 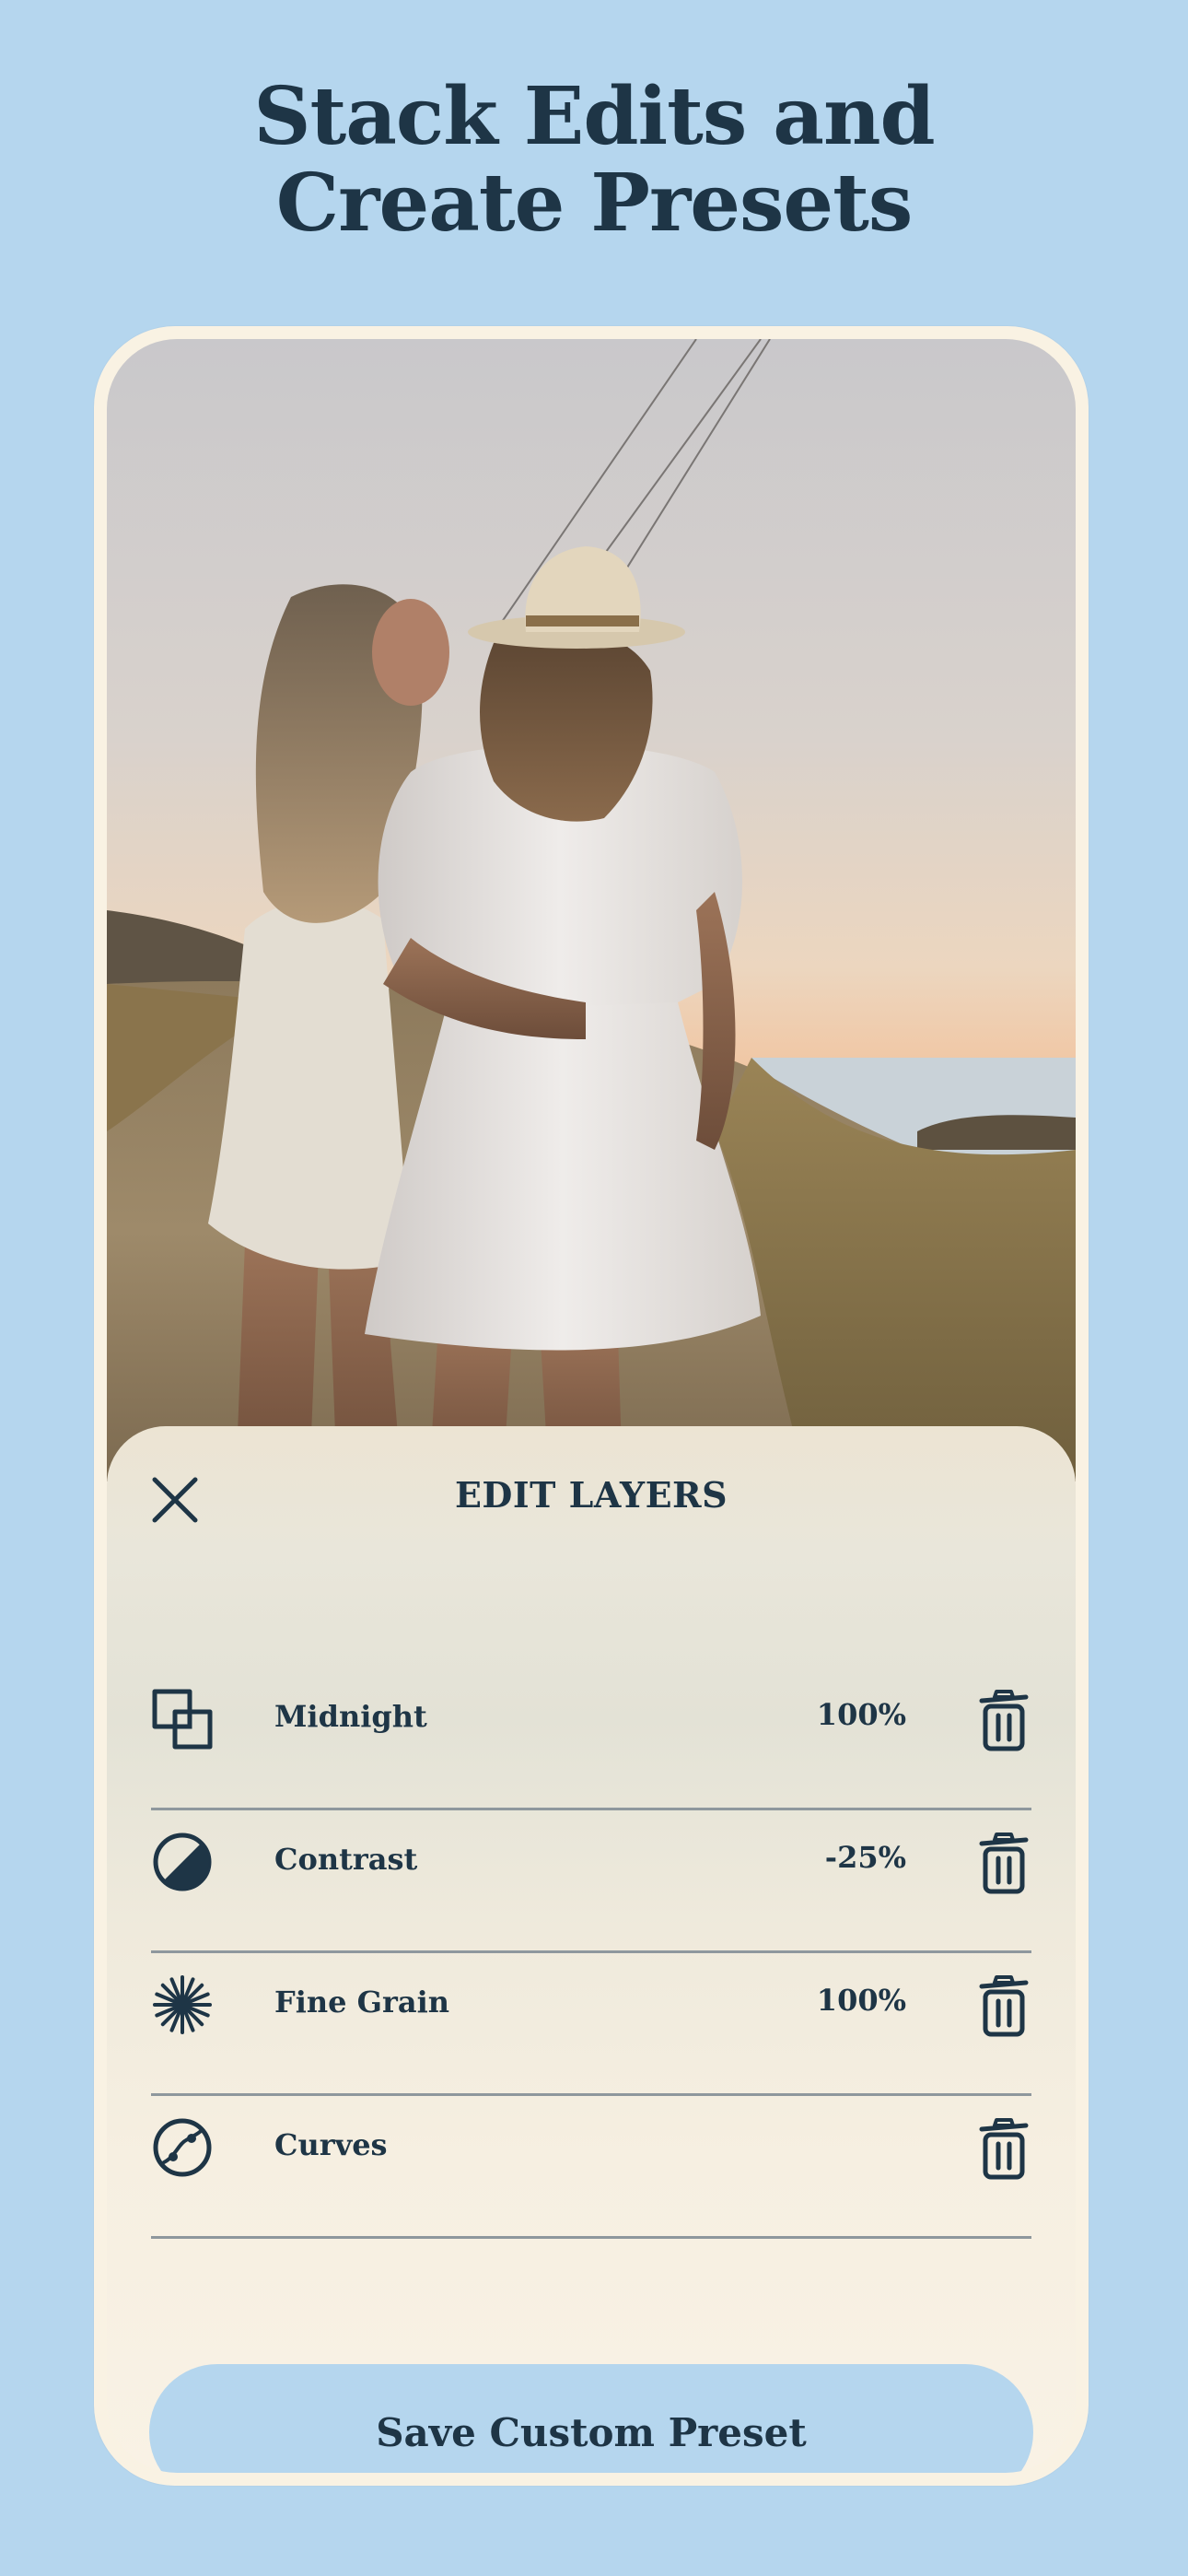 I want to click on half-circle-contrast-icon, so click(x=182, y=1861).